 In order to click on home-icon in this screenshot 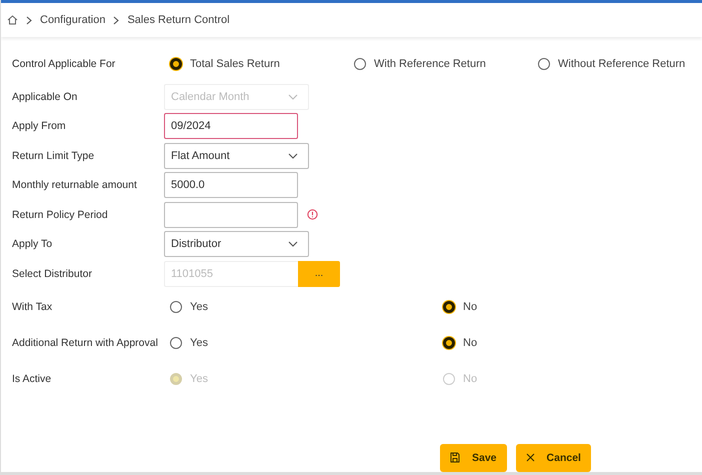, I will do `click(12, 20)`.